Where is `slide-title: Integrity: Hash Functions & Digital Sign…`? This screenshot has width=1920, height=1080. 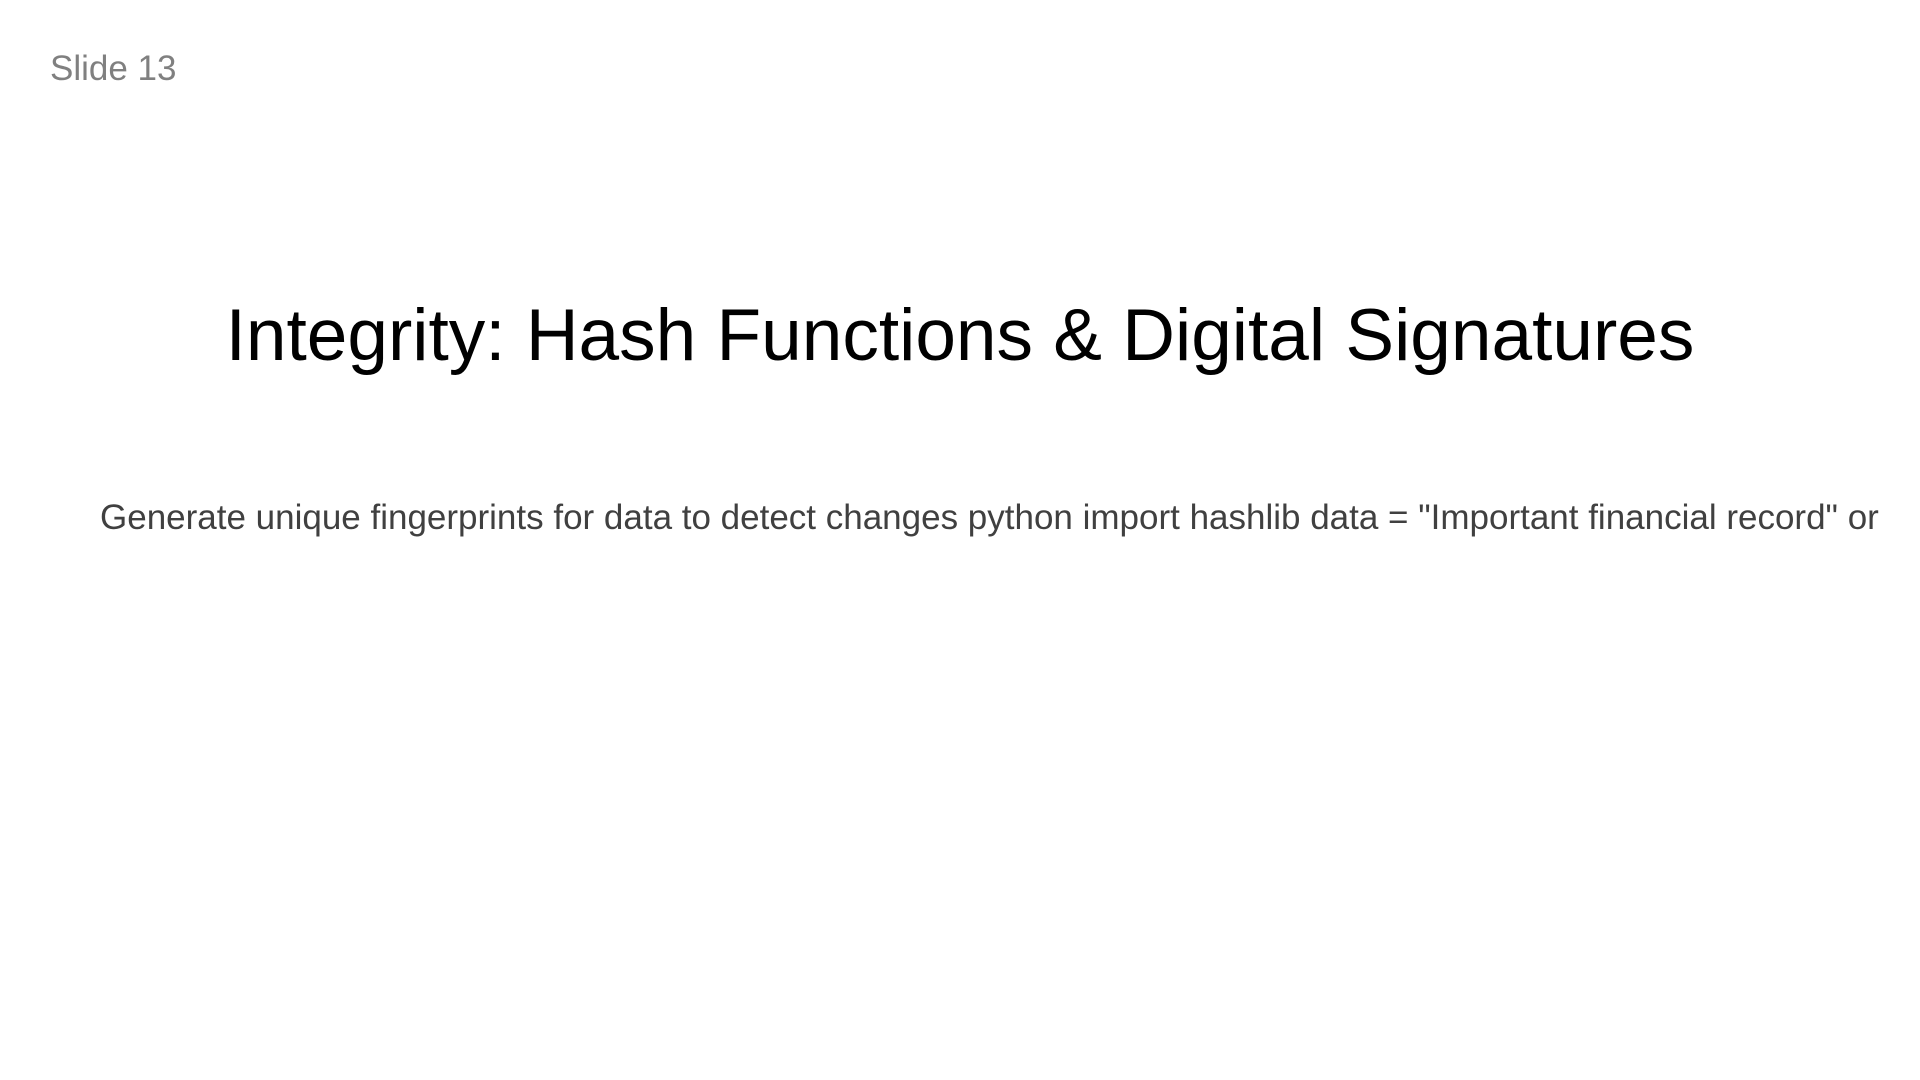 slide-title: Integrity: Hash Functions & Digital Sign… is located at coordinates (960, 335).